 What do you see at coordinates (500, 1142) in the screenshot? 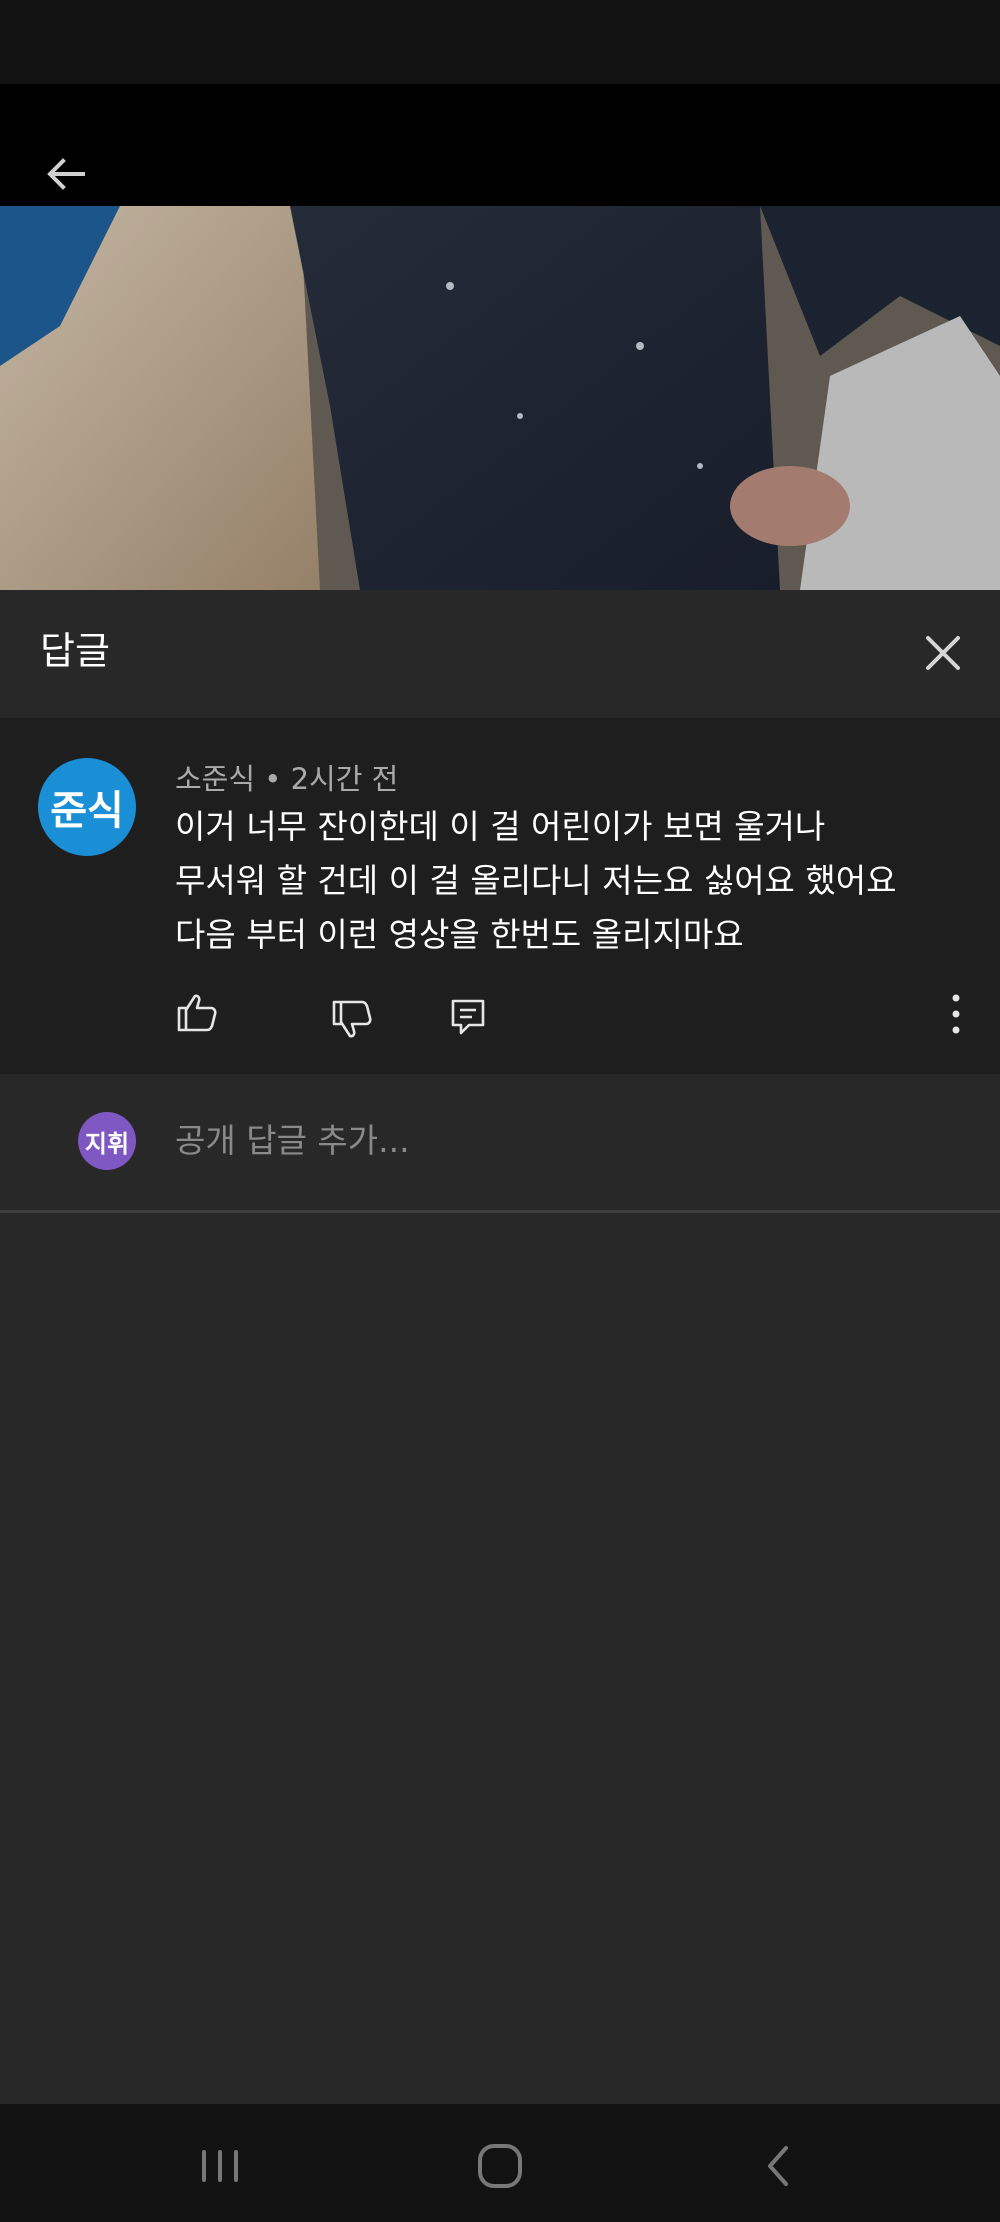
I see `reply-input-row` at bounding box center [500, 1142].